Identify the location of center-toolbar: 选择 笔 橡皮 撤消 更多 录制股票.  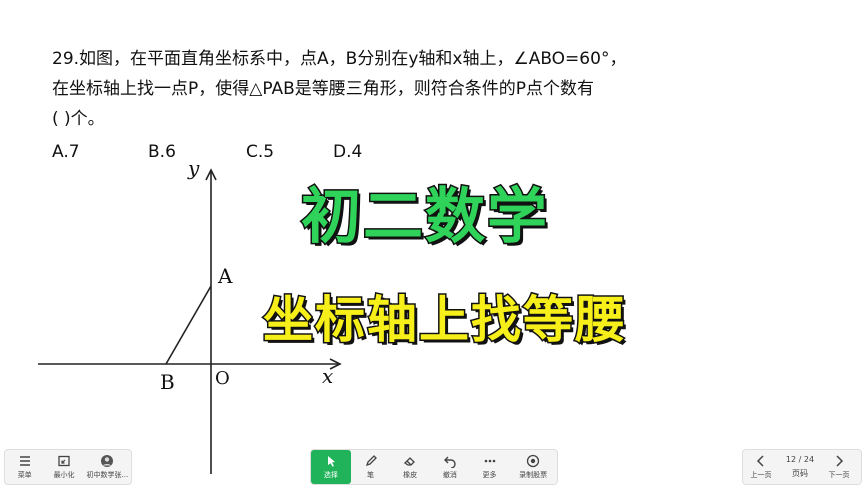
(434, 467).